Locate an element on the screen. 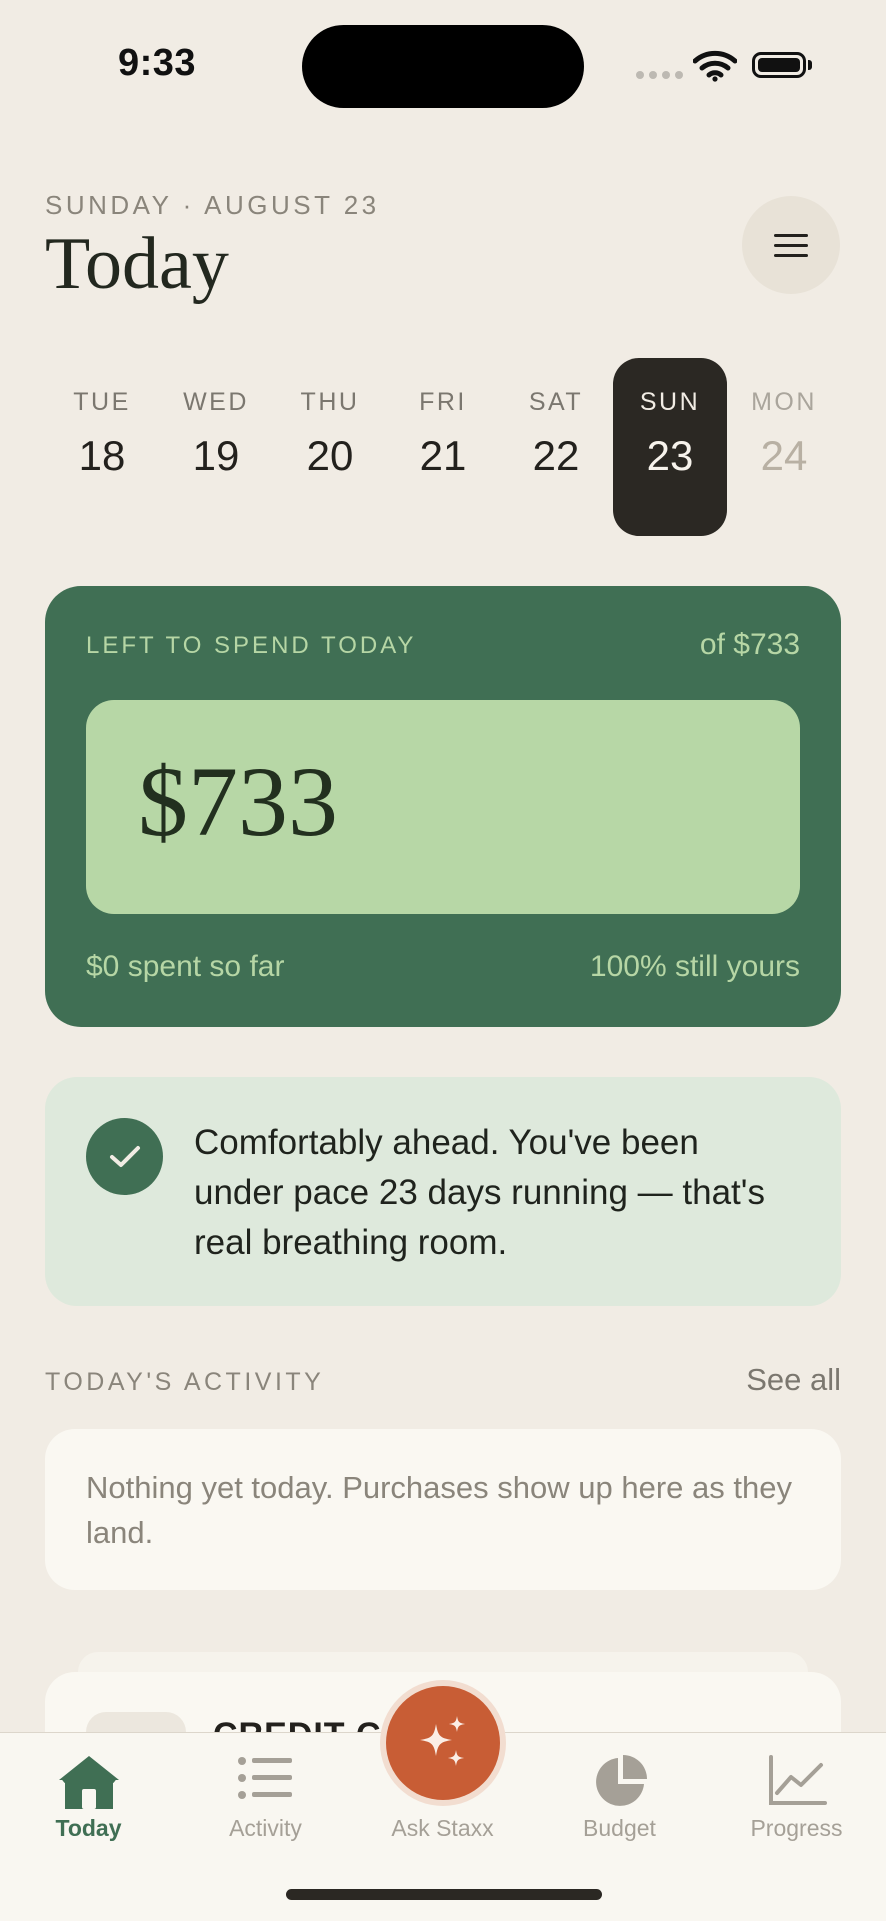 The width and height of the screenshot is (886, 1921). amount-remaining: $733 is located at coordinates (238, 801).